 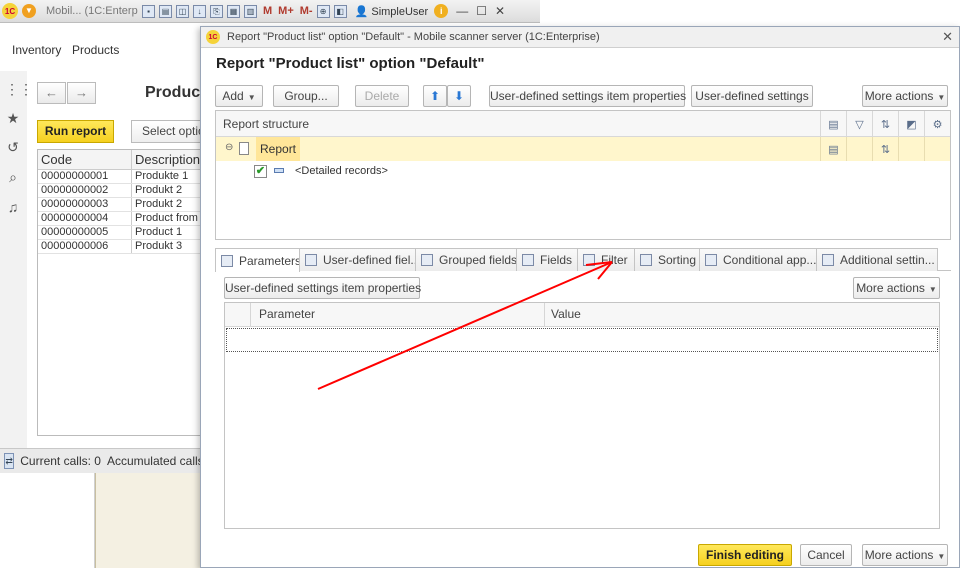 What do you see at coordinates (392, 11) in the screenshot?
I see `user-name: 👤 SimpleUser` at bounding box center [392, 11].